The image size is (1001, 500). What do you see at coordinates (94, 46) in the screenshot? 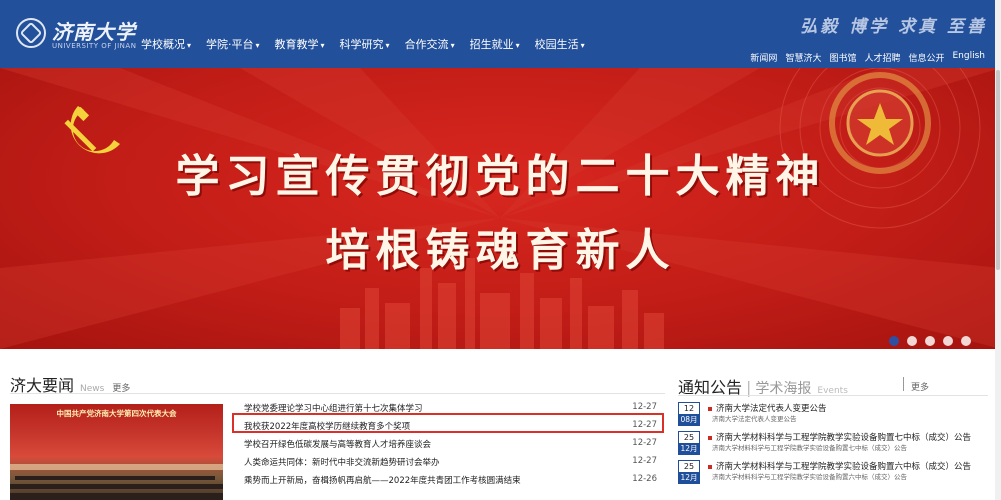
I see `logo-english-name: UNIVERSITY OF JINAN` at bounding box center [94, 46].